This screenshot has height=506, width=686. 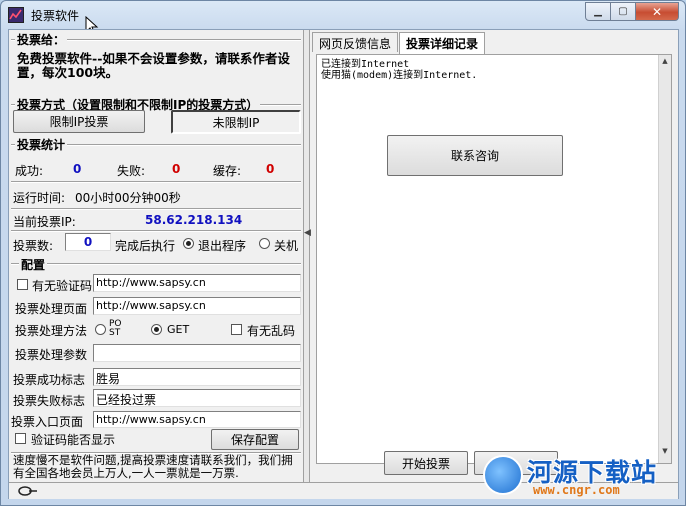 What do you see at coordinates (197, 353) in the screenshot?
I see `process-params-input` at bounding box center [197, 353].